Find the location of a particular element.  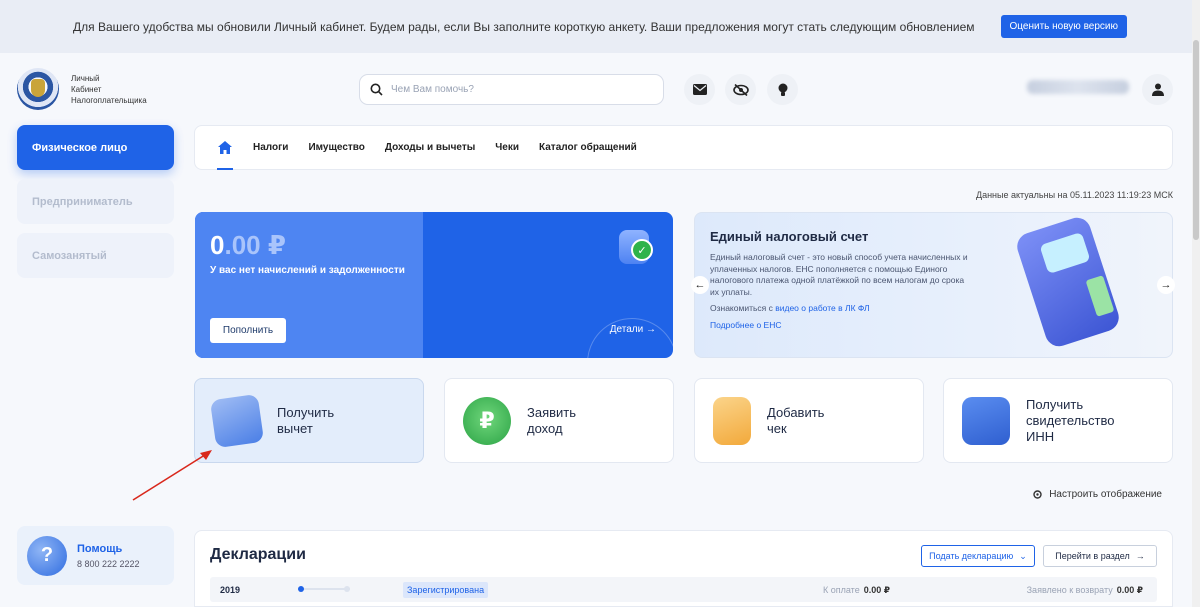

goto-section-button: Перейти в раздел → is located at coordinates (1100, 556).